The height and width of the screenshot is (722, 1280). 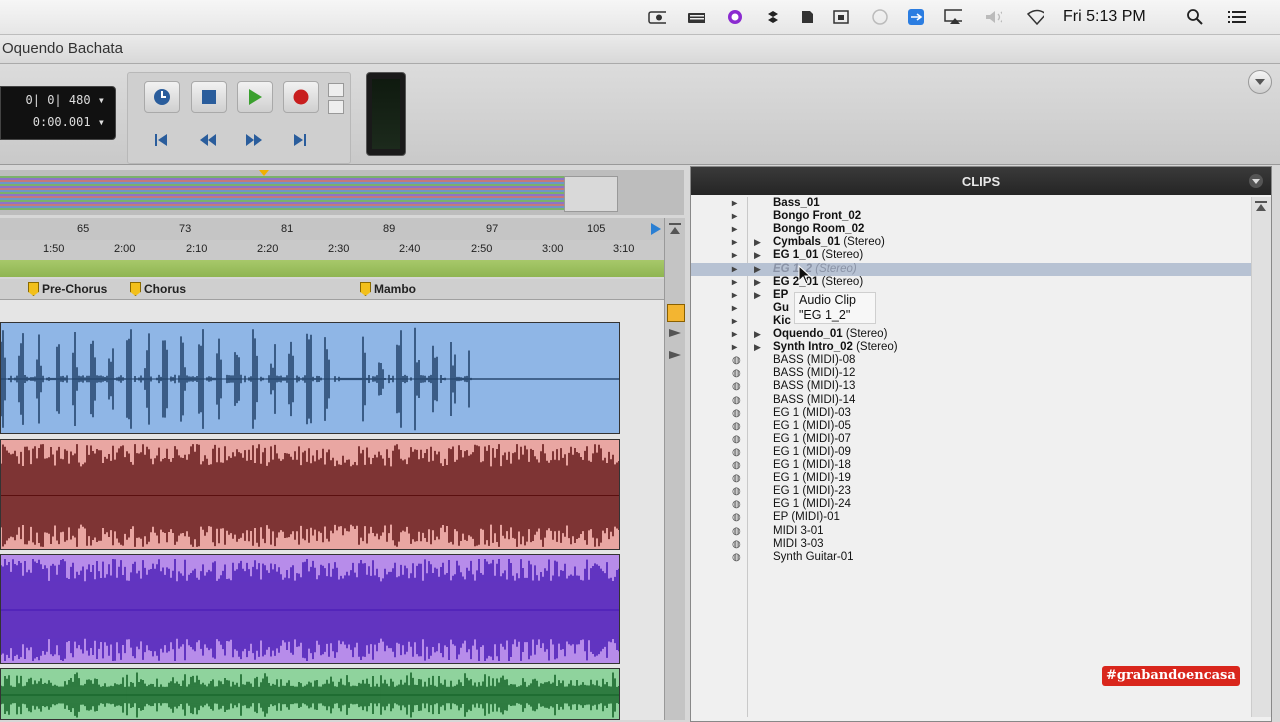 What do you see at coordinates (971, 334) in the screenshot?
I see `clip-list-item: ▸ ▶ Oquendo_01 (Stereo)` at bounding box center [971, 334].